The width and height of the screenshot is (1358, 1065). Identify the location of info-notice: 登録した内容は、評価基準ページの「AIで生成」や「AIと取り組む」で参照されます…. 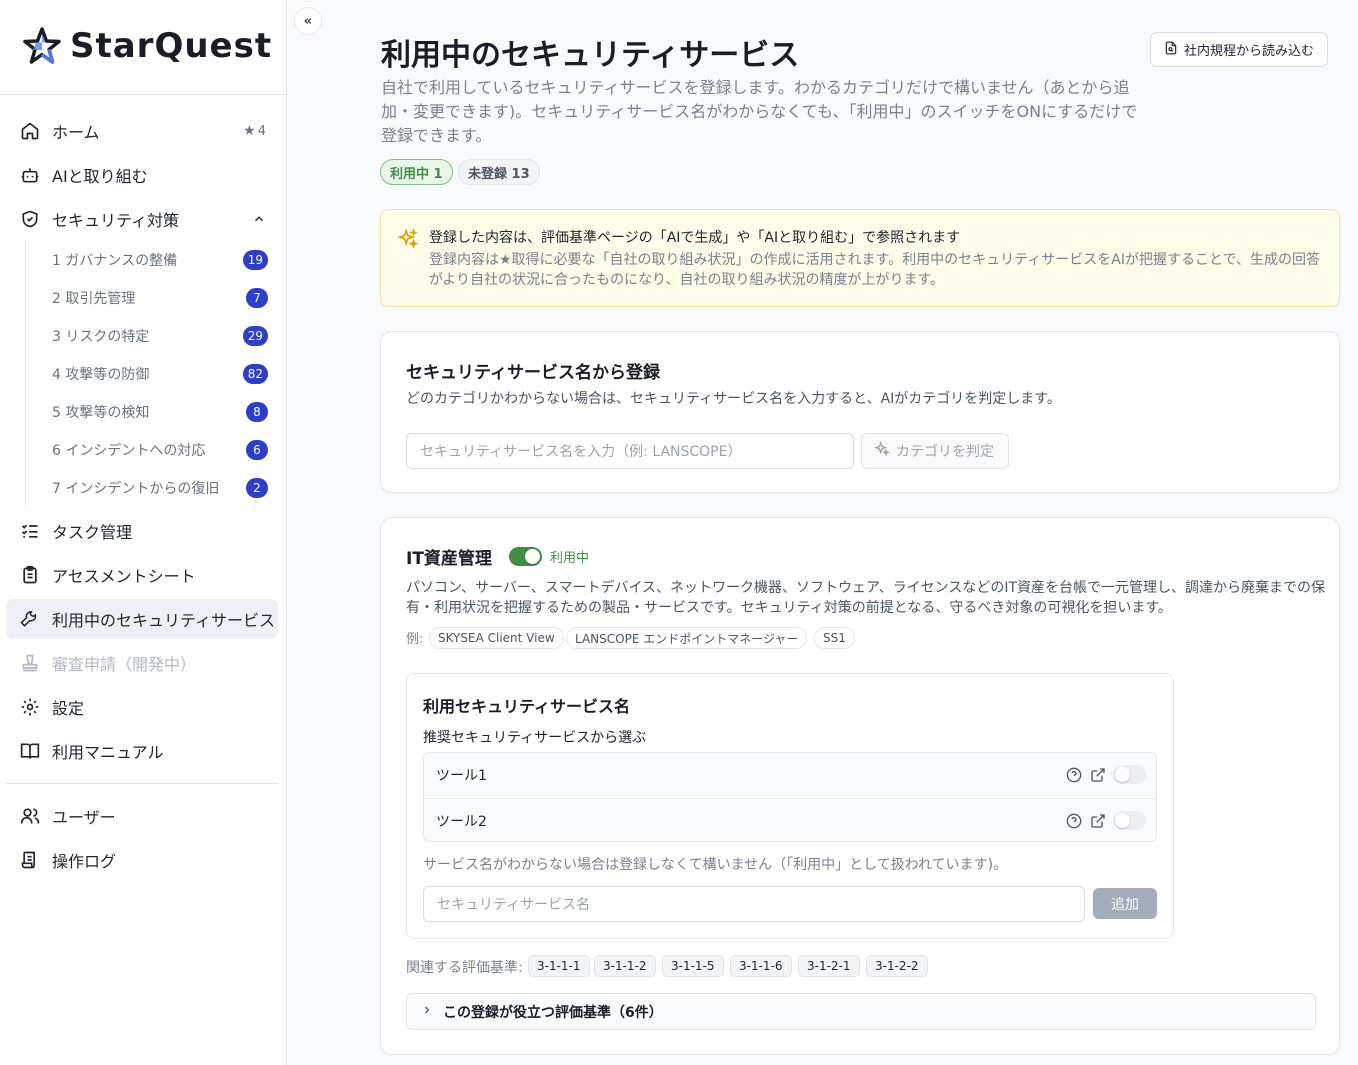
(860, 258).